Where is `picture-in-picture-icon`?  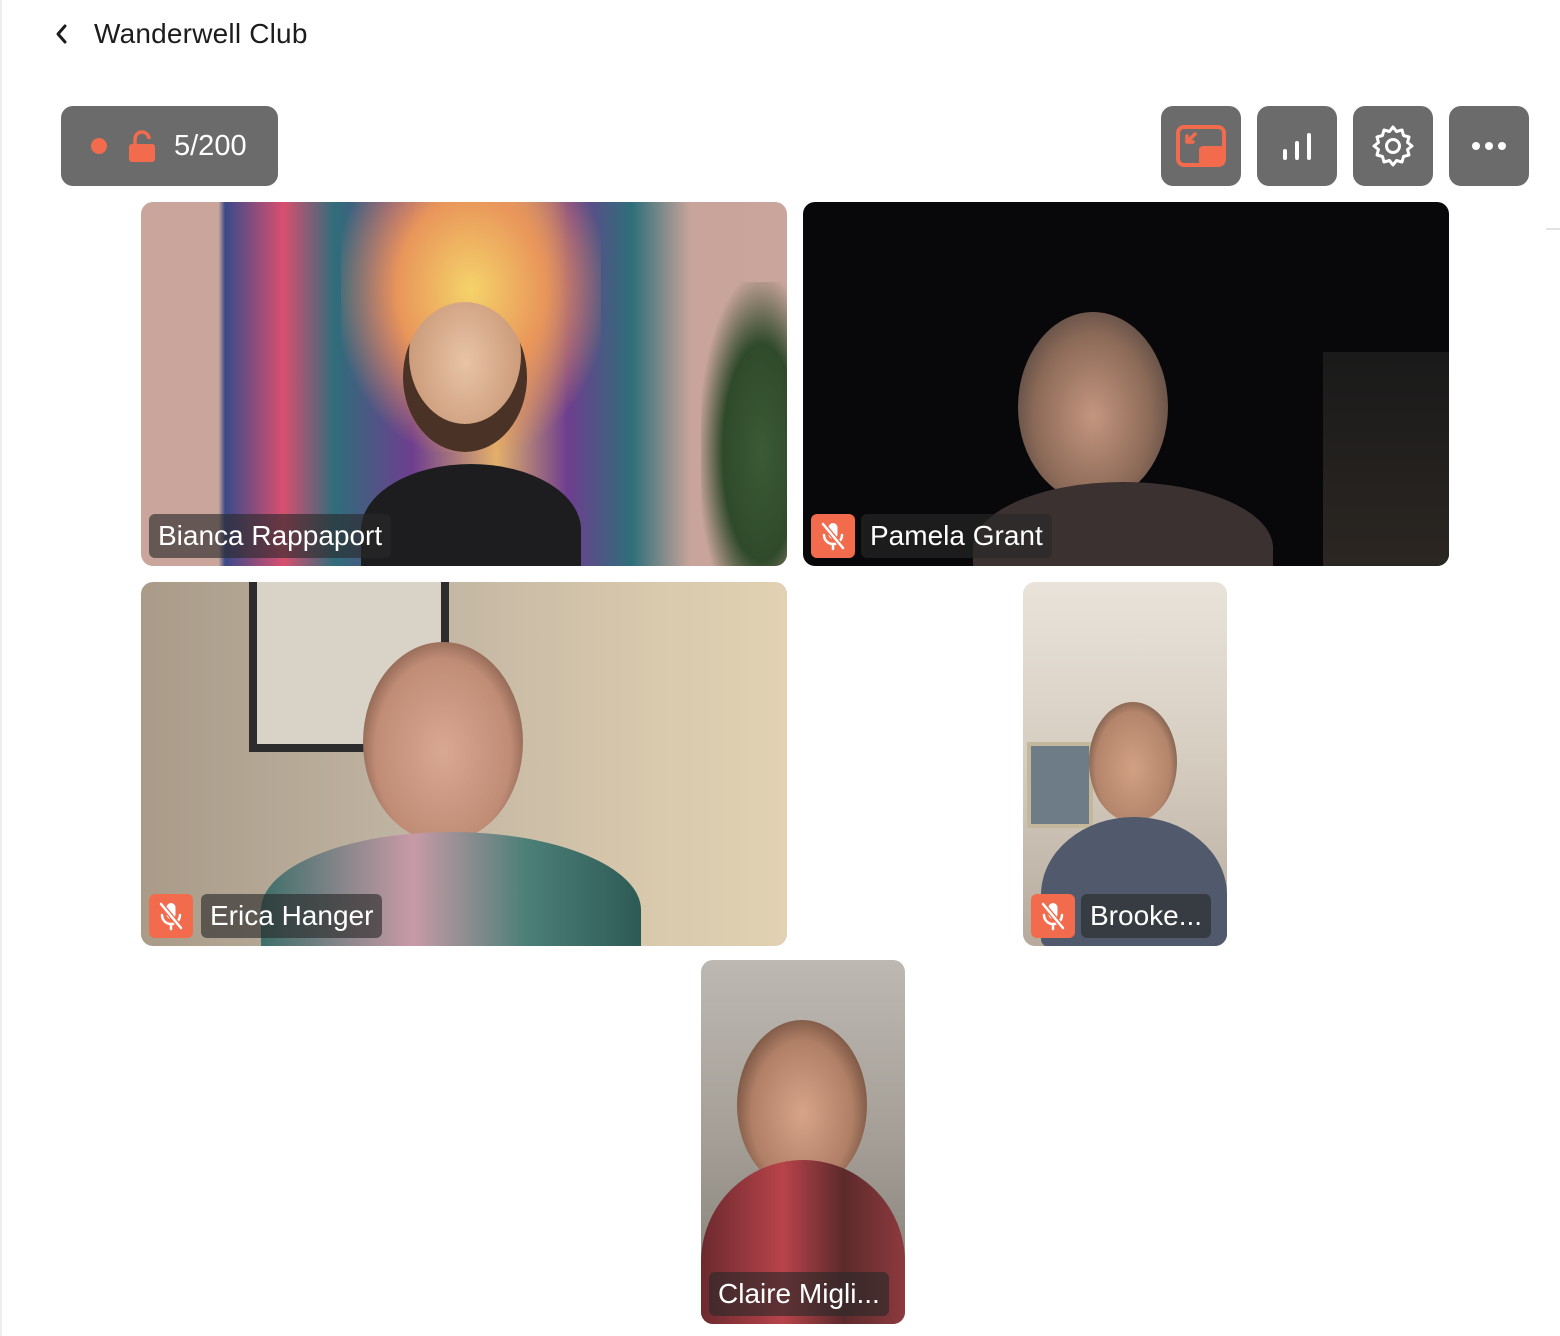
picture-in-picture-icon is located at coordinates (1201, 146).